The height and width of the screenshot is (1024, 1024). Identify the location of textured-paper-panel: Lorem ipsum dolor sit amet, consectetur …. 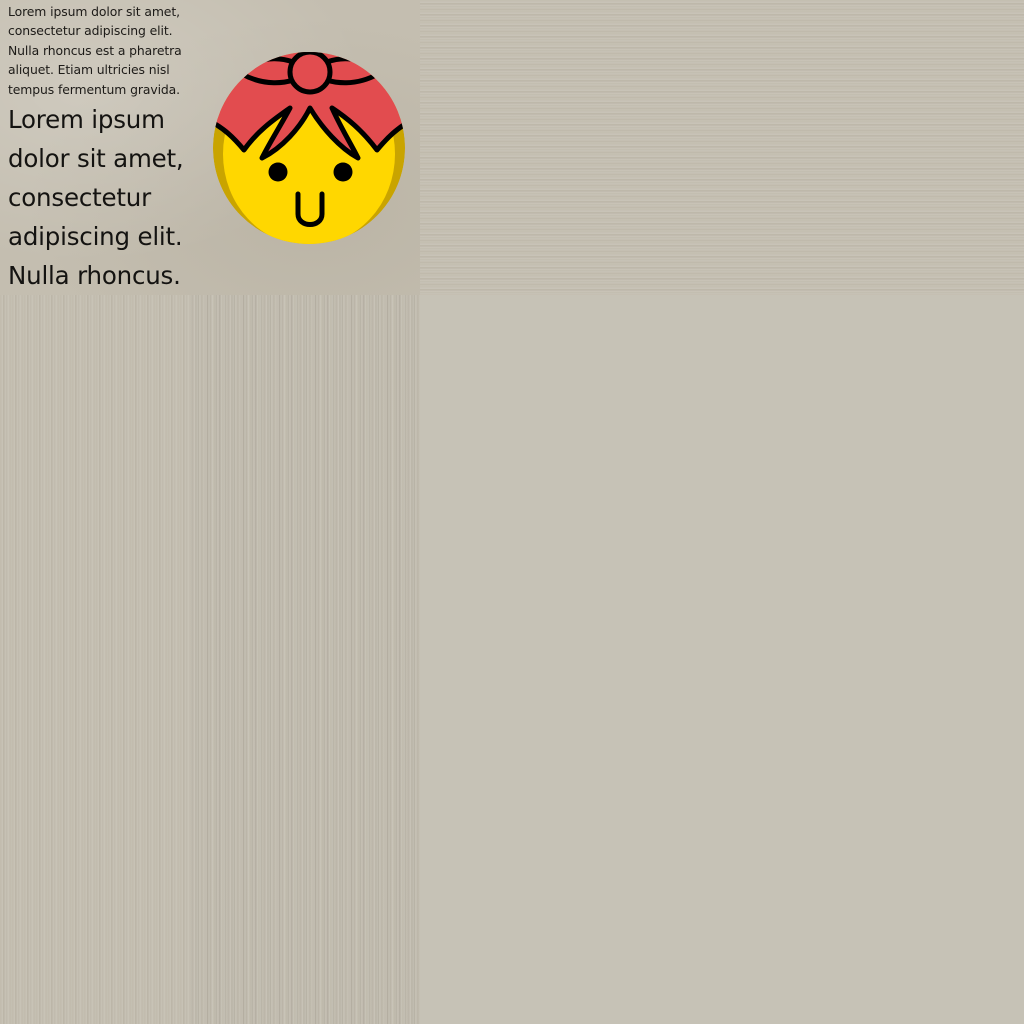
(210, 147).